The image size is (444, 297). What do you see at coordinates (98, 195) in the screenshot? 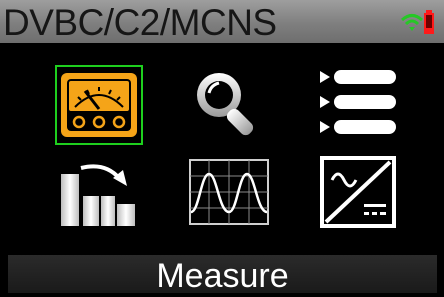
I see `bar-chart-arrow-icon` at bounding box center [98, 195].